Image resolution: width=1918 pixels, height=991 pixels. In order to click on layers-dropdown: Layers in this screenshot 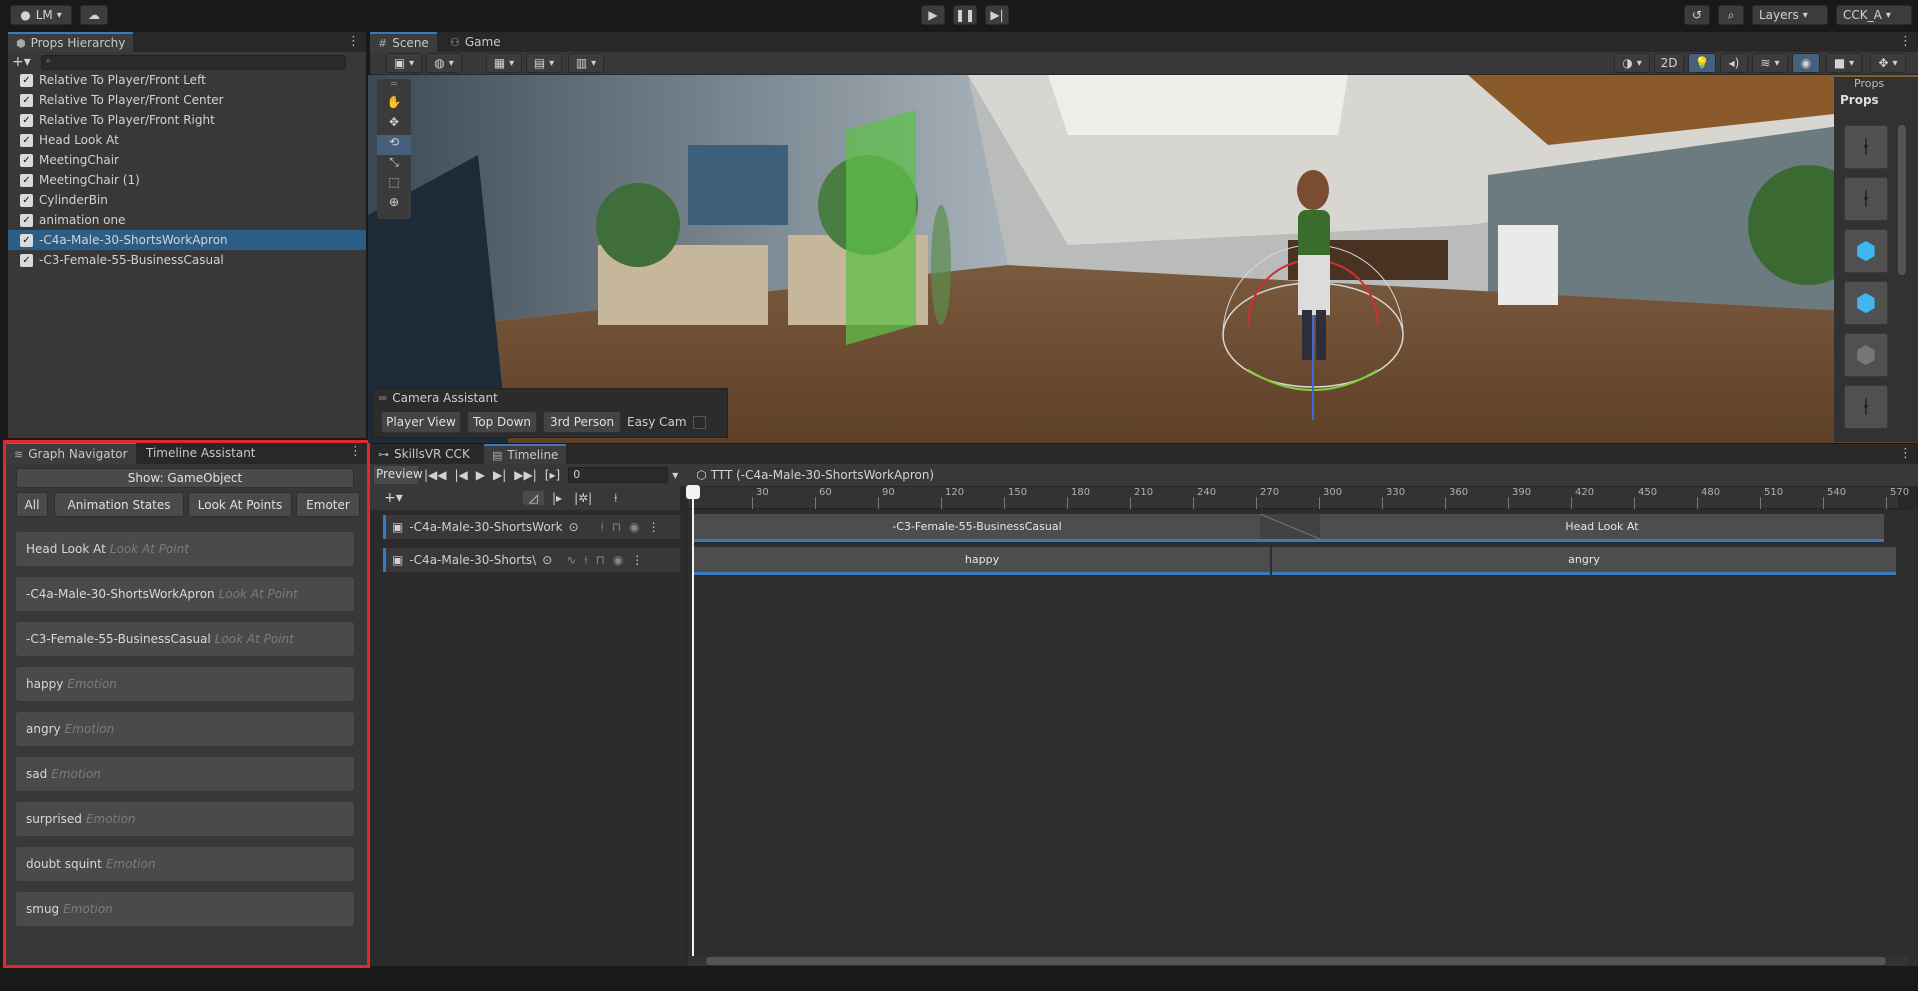, I will do `click(1790, 15)`.